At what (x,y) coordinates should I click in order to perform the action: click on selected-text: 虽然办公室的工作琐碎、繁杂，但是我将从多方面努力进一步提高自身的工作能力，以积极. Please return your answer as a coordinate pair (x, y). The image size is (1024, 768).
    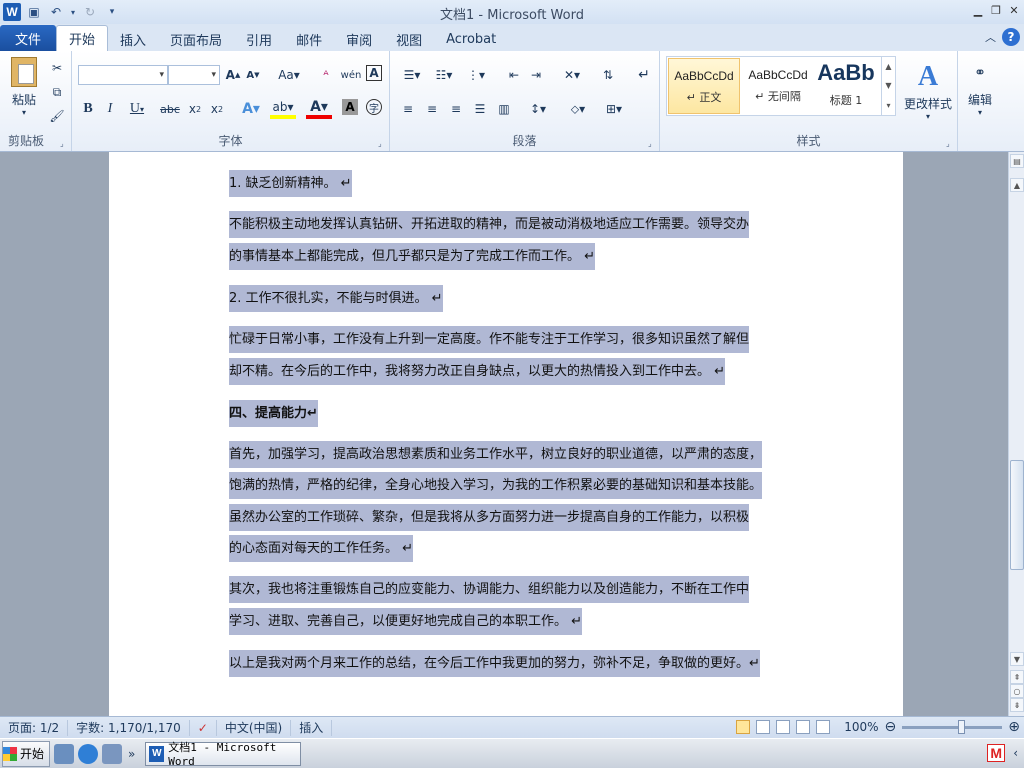
    Looking at the image, I should click on (489, 517).